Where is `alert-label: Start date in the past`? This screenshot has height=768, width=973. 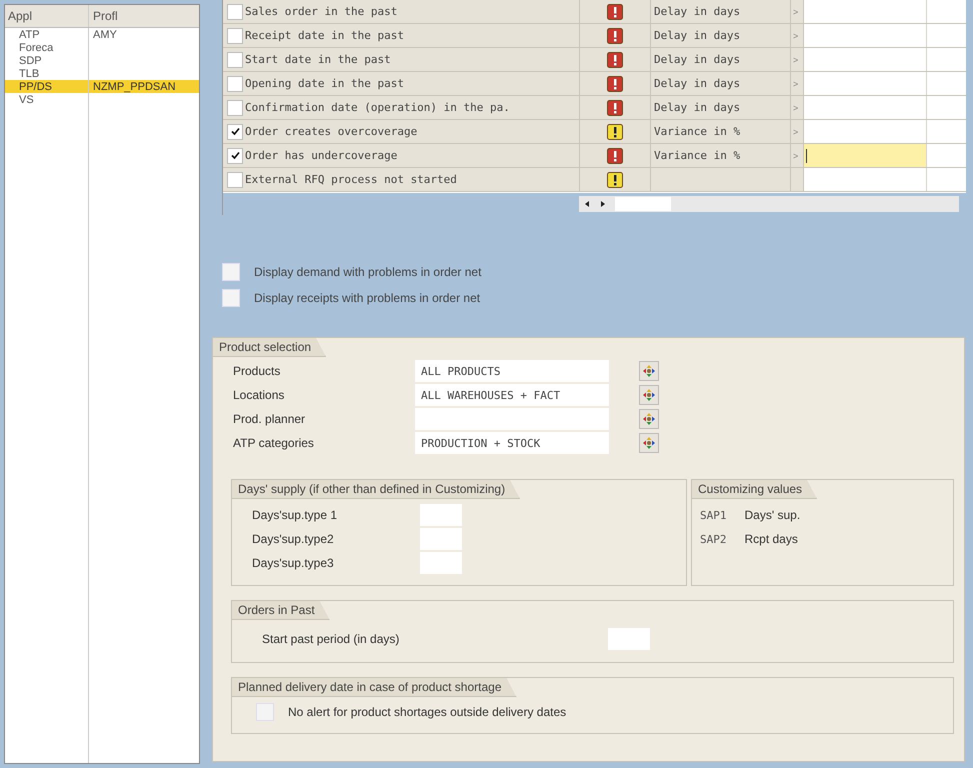 alert-label: Start date in the past is located at coordinates (318, 59).